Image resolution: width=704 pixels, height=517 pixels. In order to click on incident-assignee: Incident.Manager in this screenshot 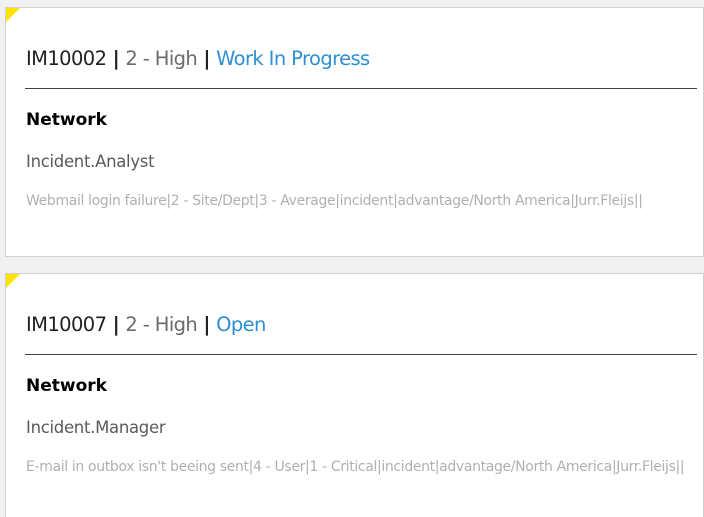, I will do `click(96, 427)`.